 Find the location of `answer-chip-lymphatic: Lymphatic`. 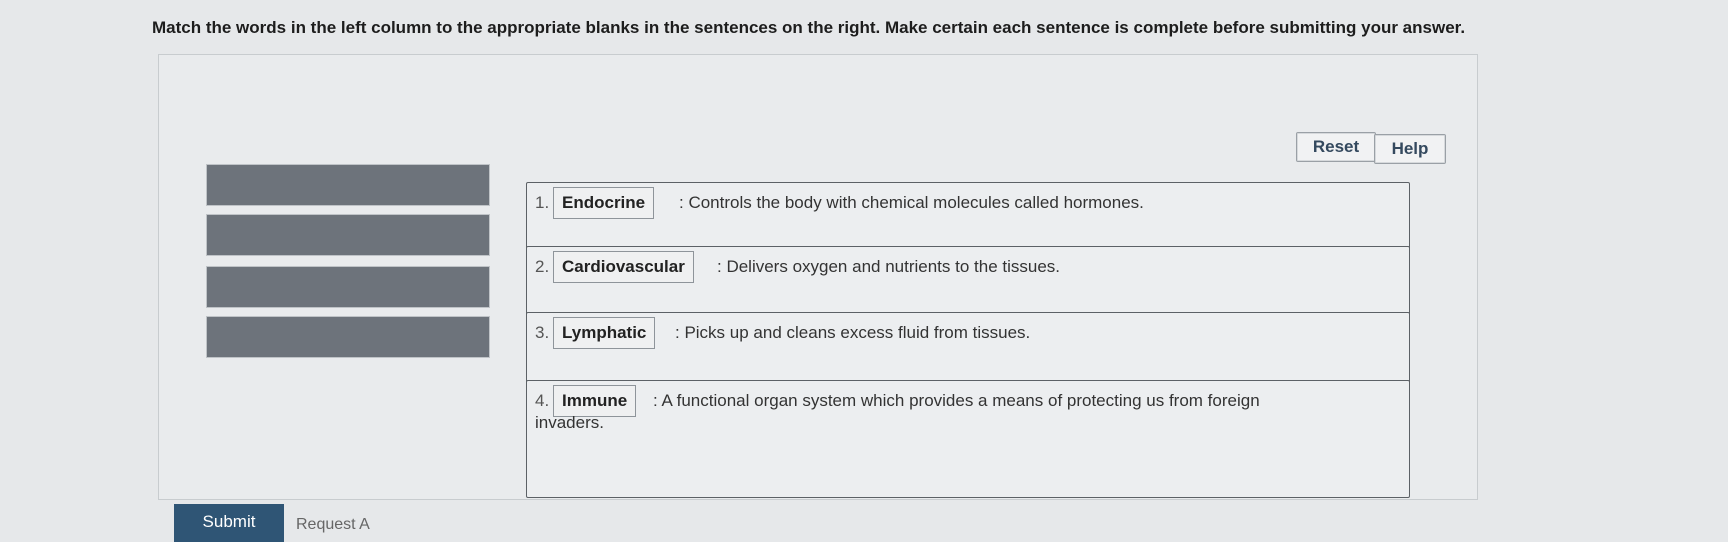

answer-chip-lymphatic: Lymphatic is located at coordinates (604, 333).